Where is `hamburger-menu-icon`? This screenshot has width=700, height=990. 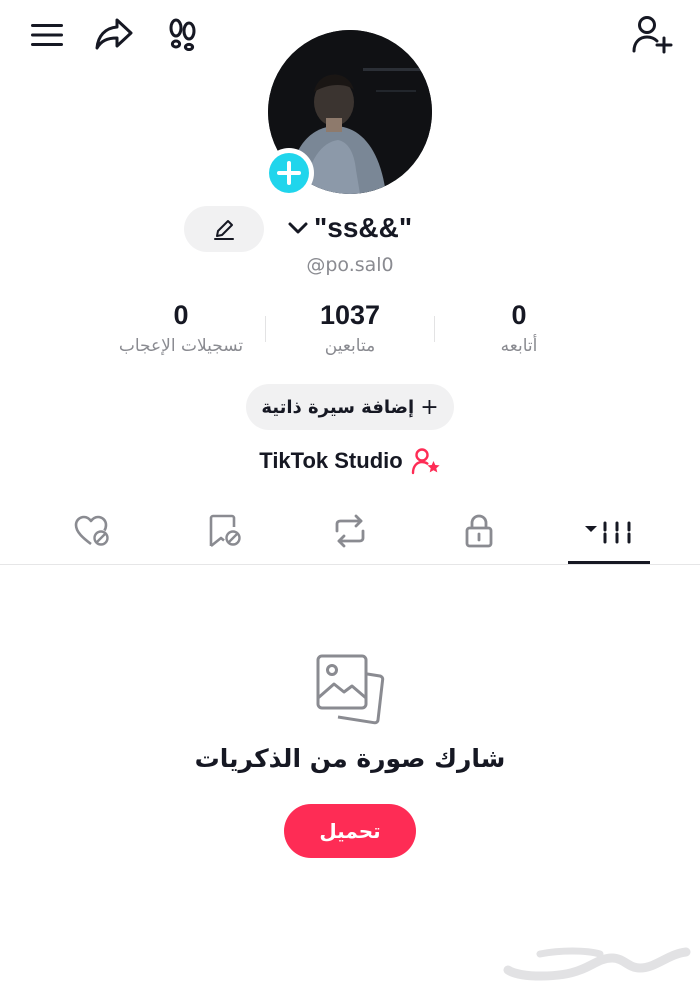 hamburger-menu-icon is located at coordinates (47, 35).